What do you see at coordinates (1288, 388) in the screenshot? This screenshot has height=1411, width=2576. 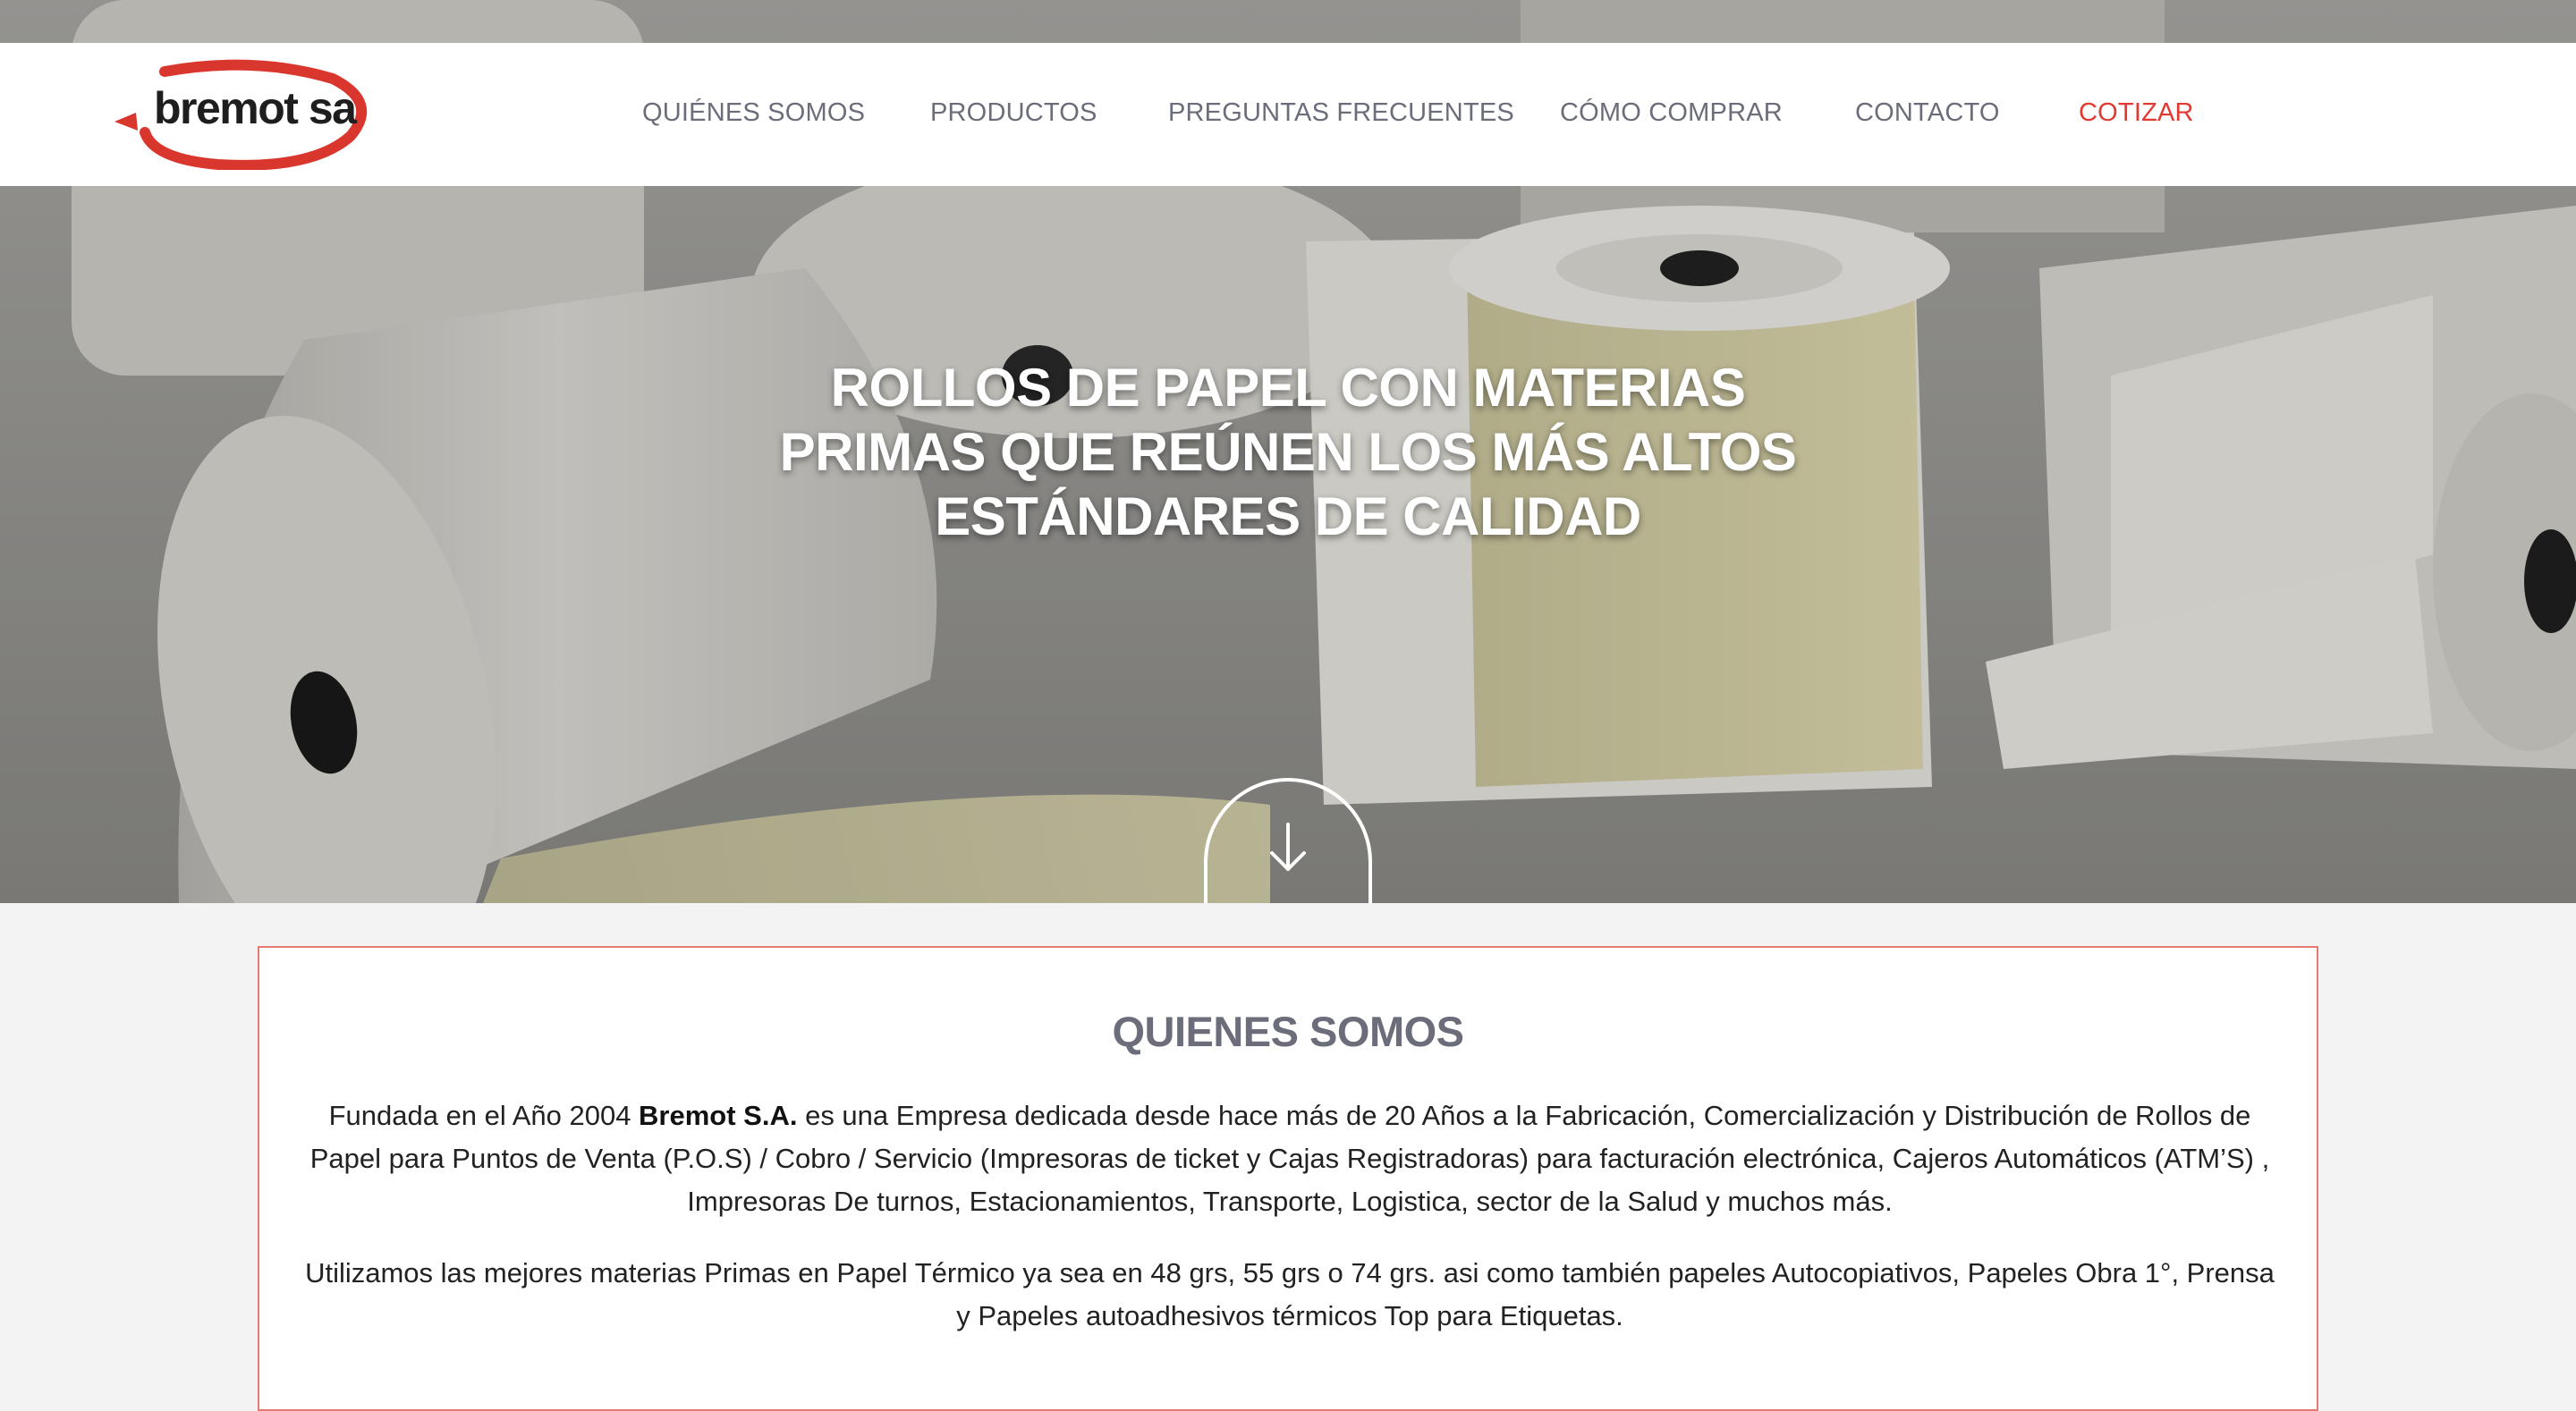 I see `hero-title-line-1: ROLLOS DE PAPEL CON MATERIAS` at bounding box center [1288, 388].